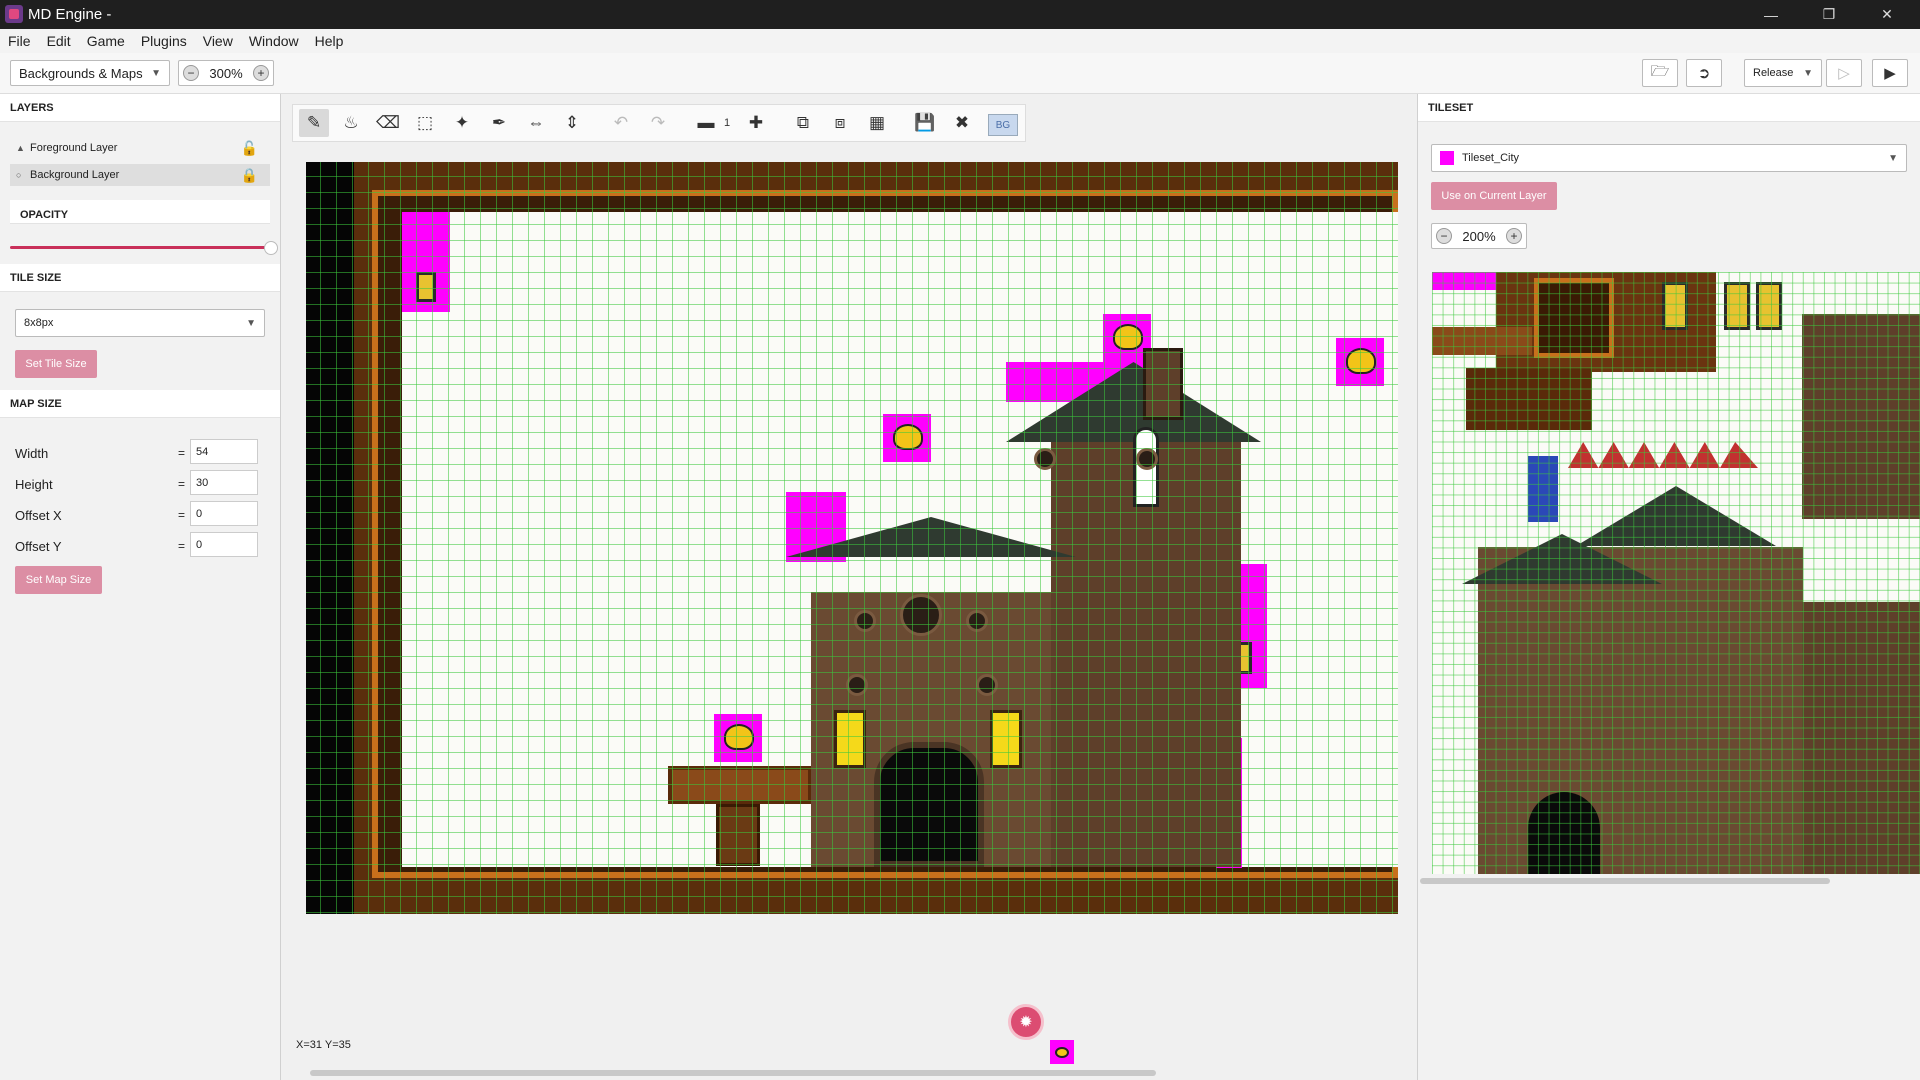 The width and height of the screenshot is (1920, 1080). I want to click on menu-edit: Edit, so click(59, 41).